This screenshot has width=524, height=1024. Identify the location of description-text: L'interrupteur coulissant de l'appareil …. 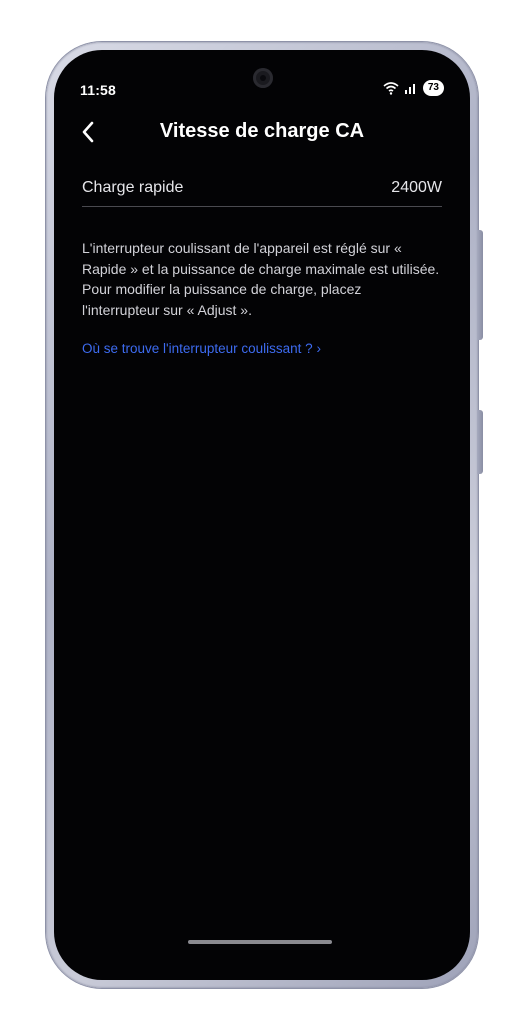
(261, 279).